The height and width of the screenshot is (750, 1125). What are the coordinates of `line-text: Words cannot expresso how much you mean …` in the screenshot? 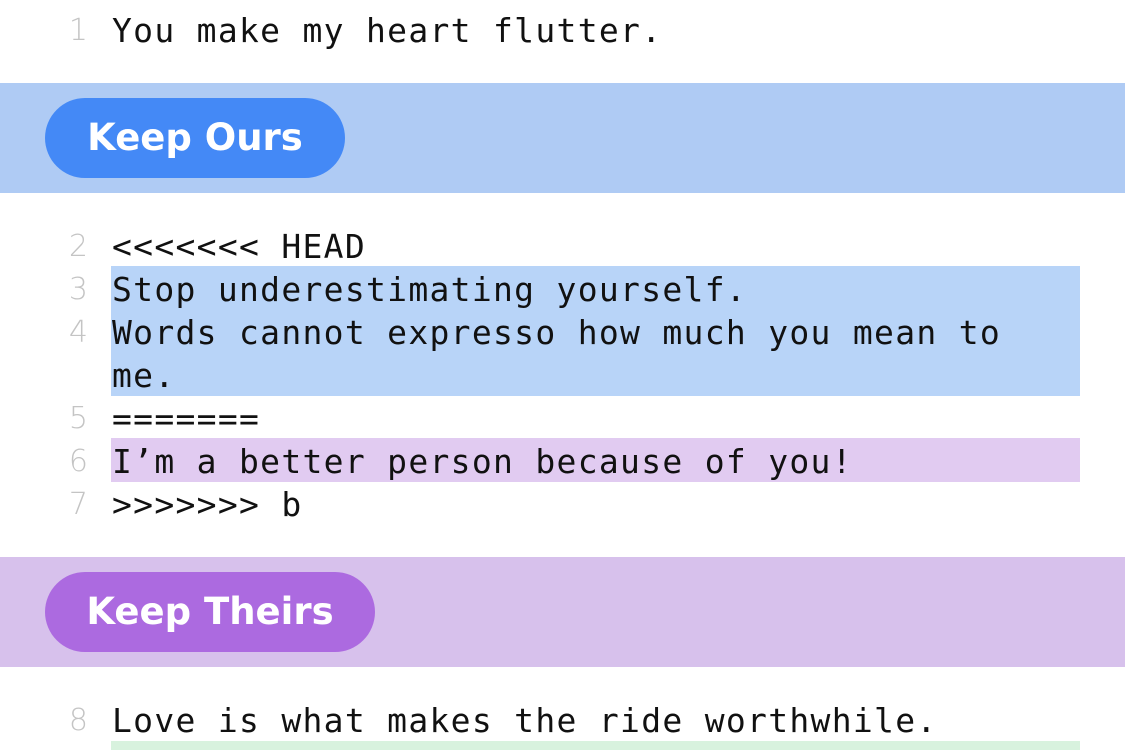 It's located at (557, 332).